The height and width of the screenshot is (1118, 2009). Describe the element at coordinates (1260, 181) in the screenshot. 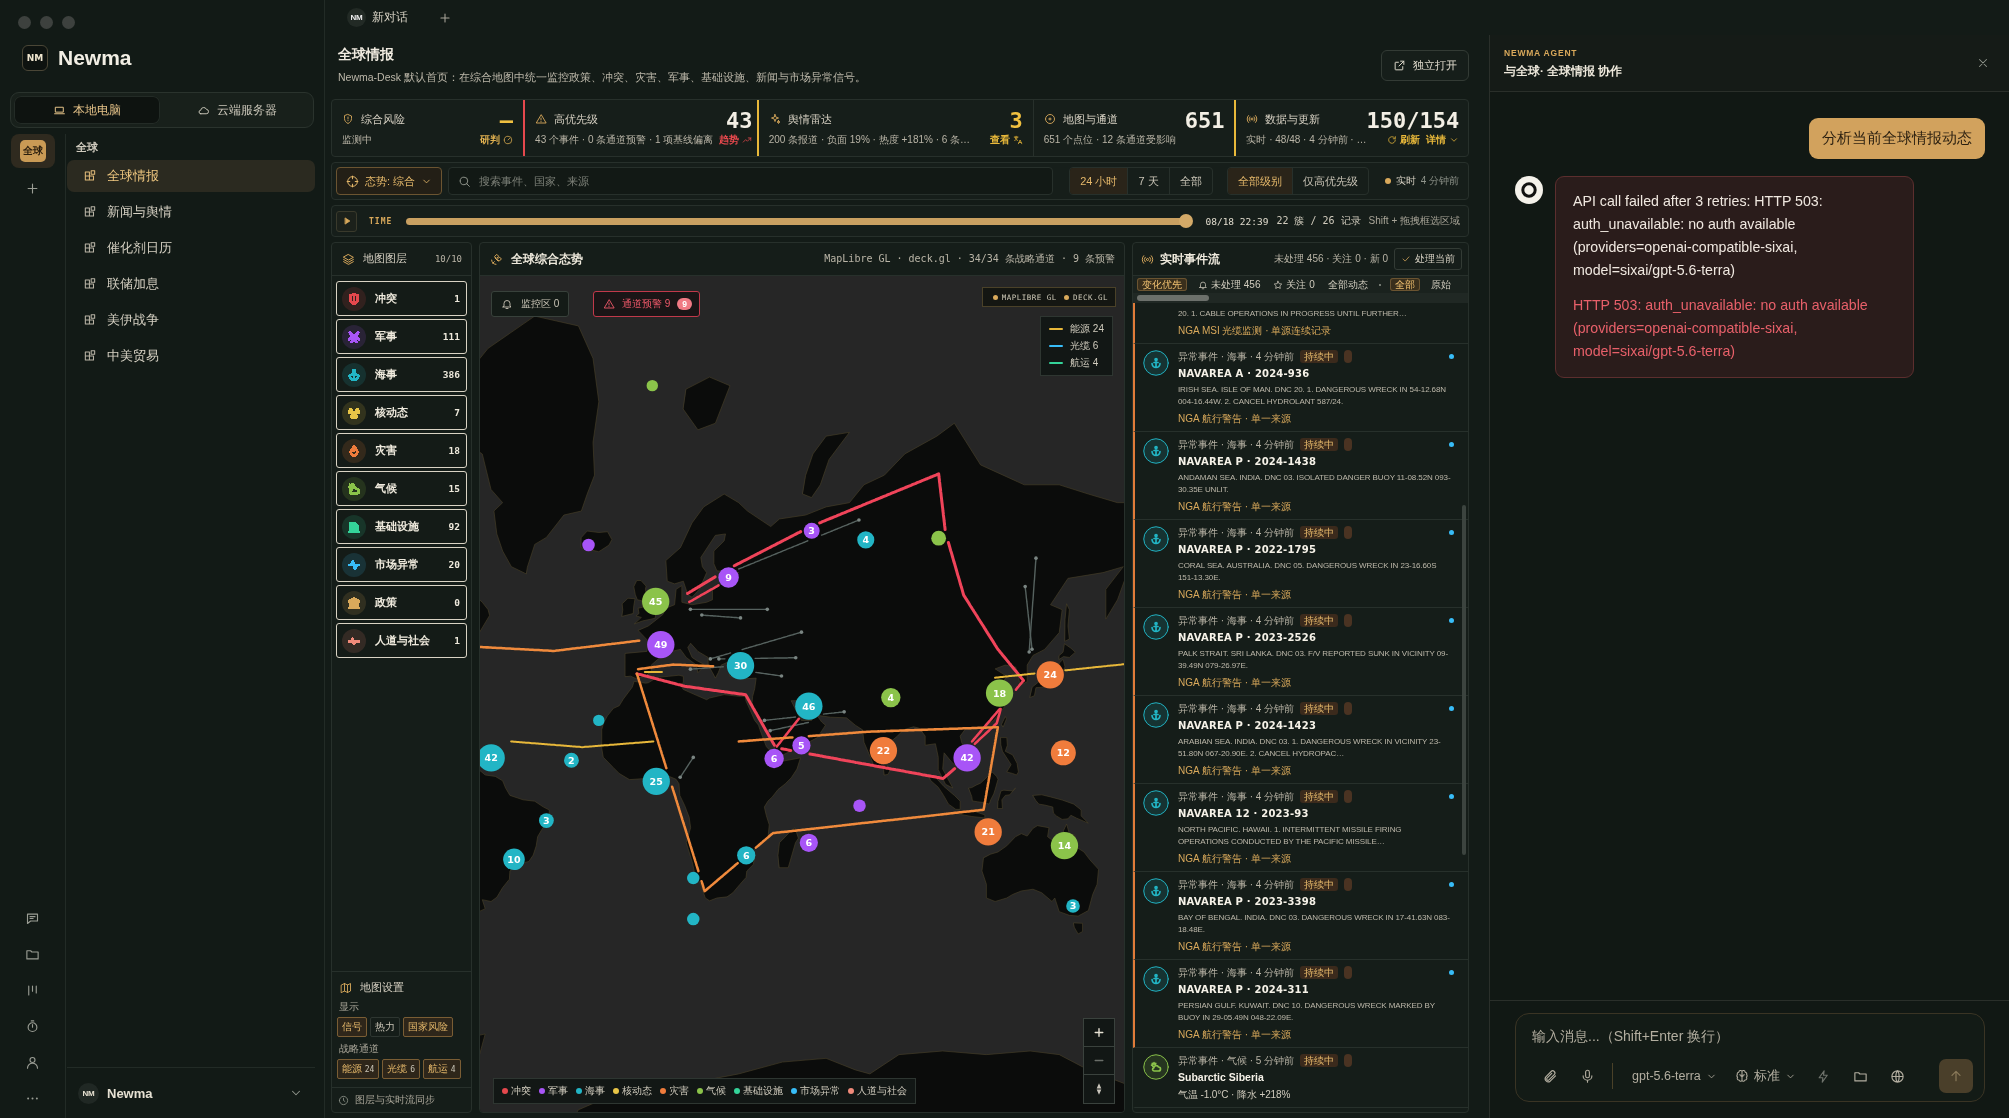

I see `level-option: 全部级别` at that location.